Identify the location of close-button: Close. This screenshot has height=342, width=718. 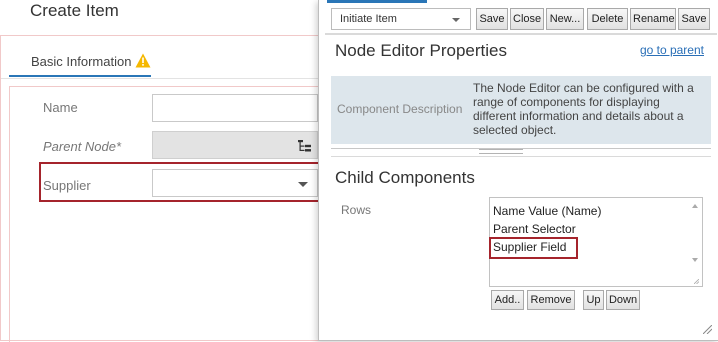
(527, 19).